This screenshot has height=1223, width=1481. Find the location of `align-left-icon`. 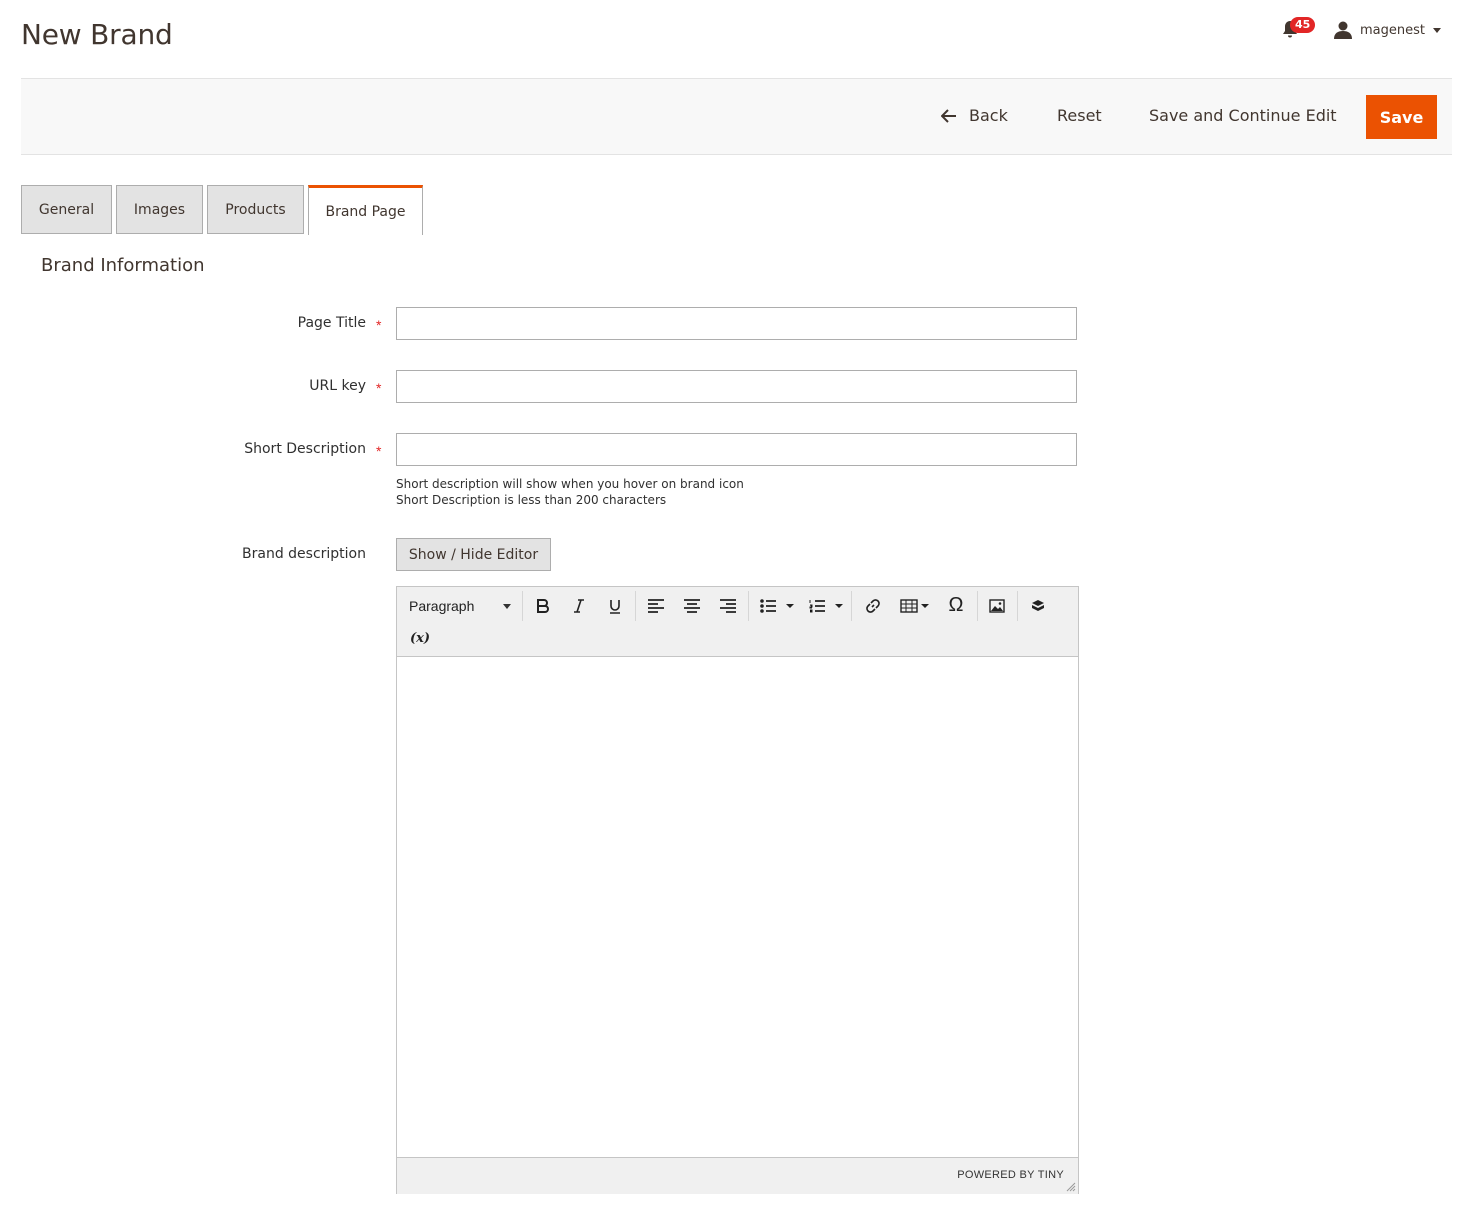

align-left-icon is located at coordinates (656, 606).